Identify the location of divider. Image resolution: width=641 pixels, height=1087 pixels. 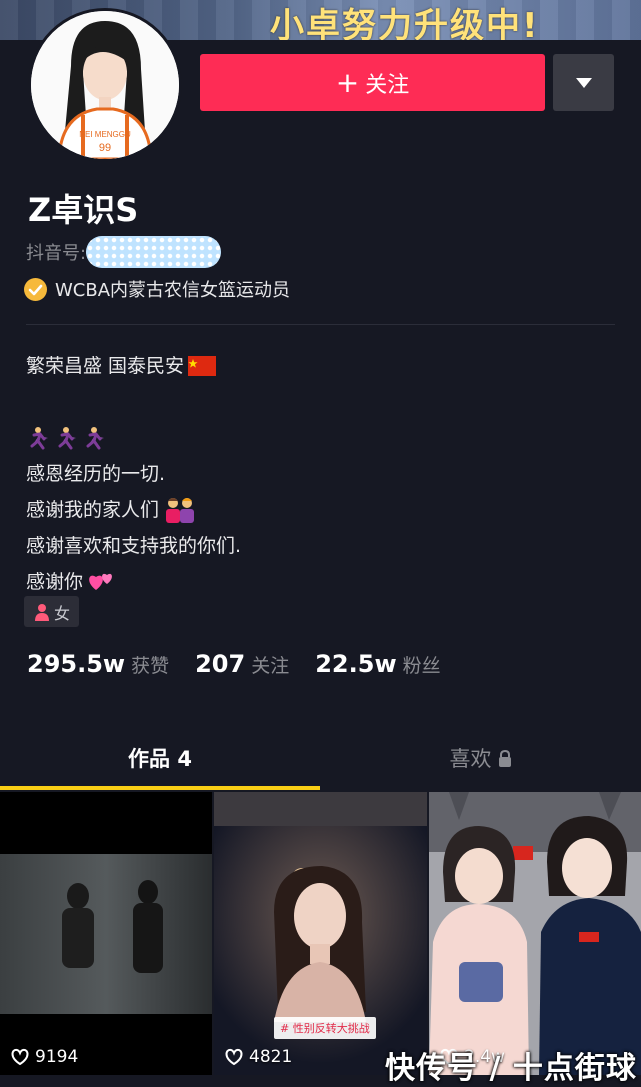
(320, 324).